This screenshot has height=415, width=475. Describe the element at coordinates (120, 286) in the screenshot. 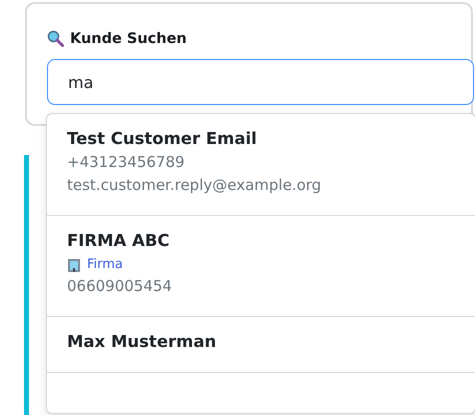

I see `phone-number: 06609005454` at that location.